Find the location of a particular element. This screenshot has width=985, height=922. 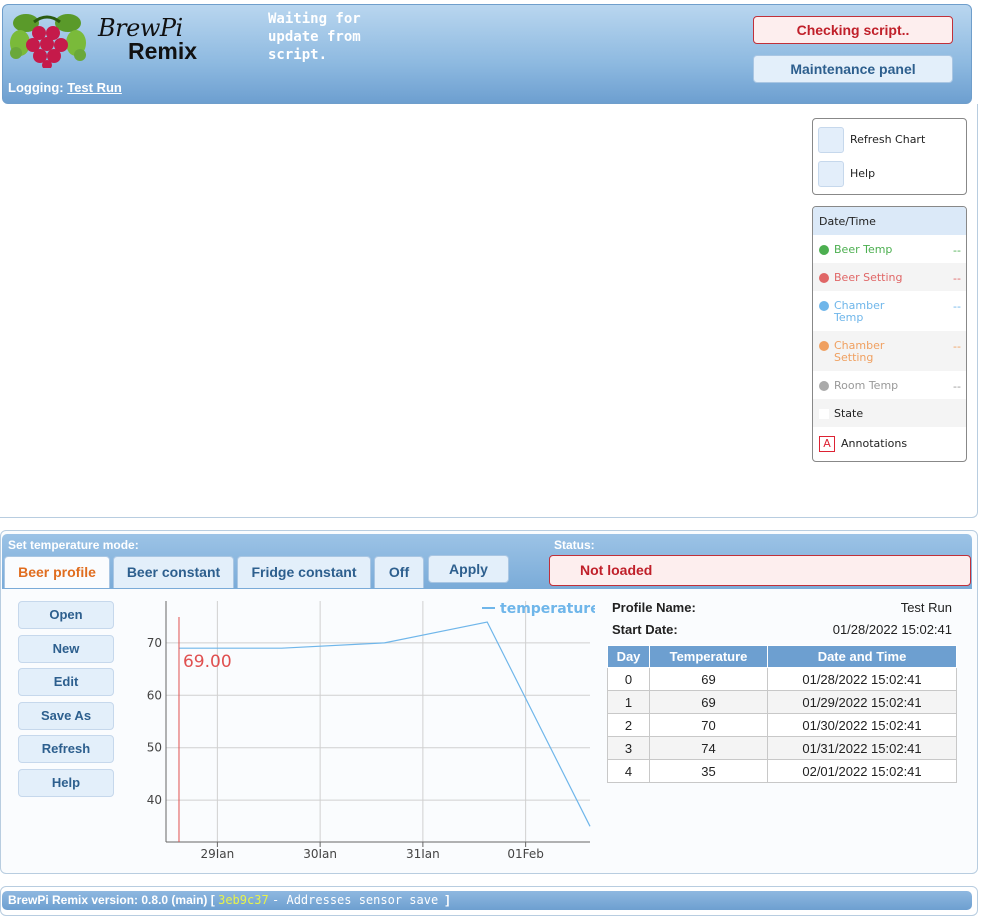

profile-name-value: Test Run is located at coordinates (926, 607).